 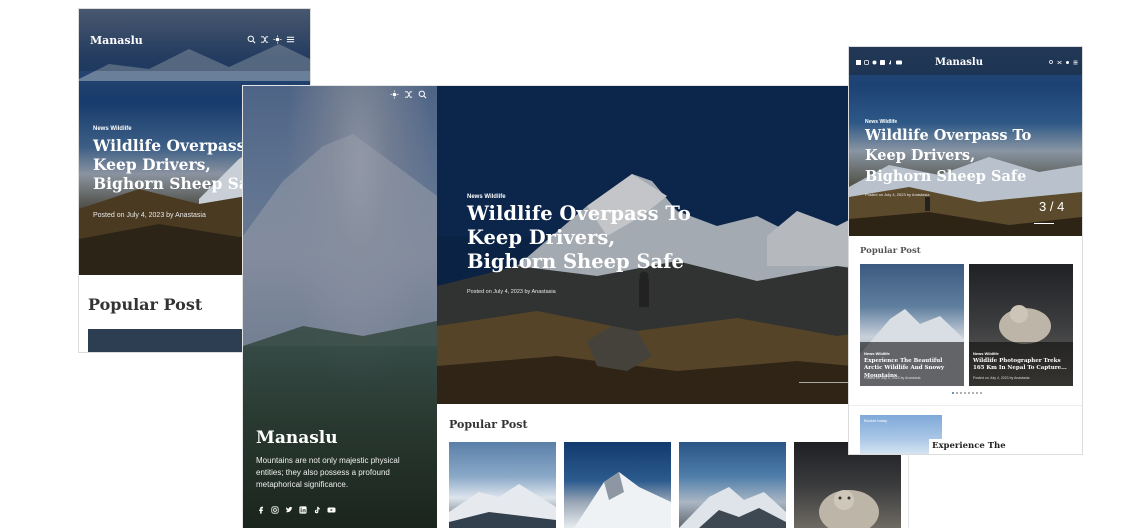 I want to click on sidebar-header-icons, so click(x=408, y=94).